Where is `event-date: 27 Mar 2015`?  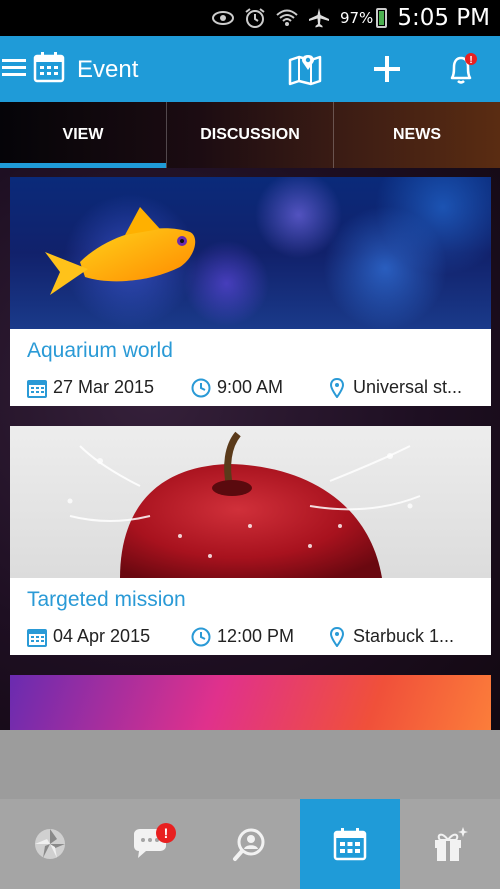 event-date: 27 Mar 2015 is located at coordinates (109, 387).